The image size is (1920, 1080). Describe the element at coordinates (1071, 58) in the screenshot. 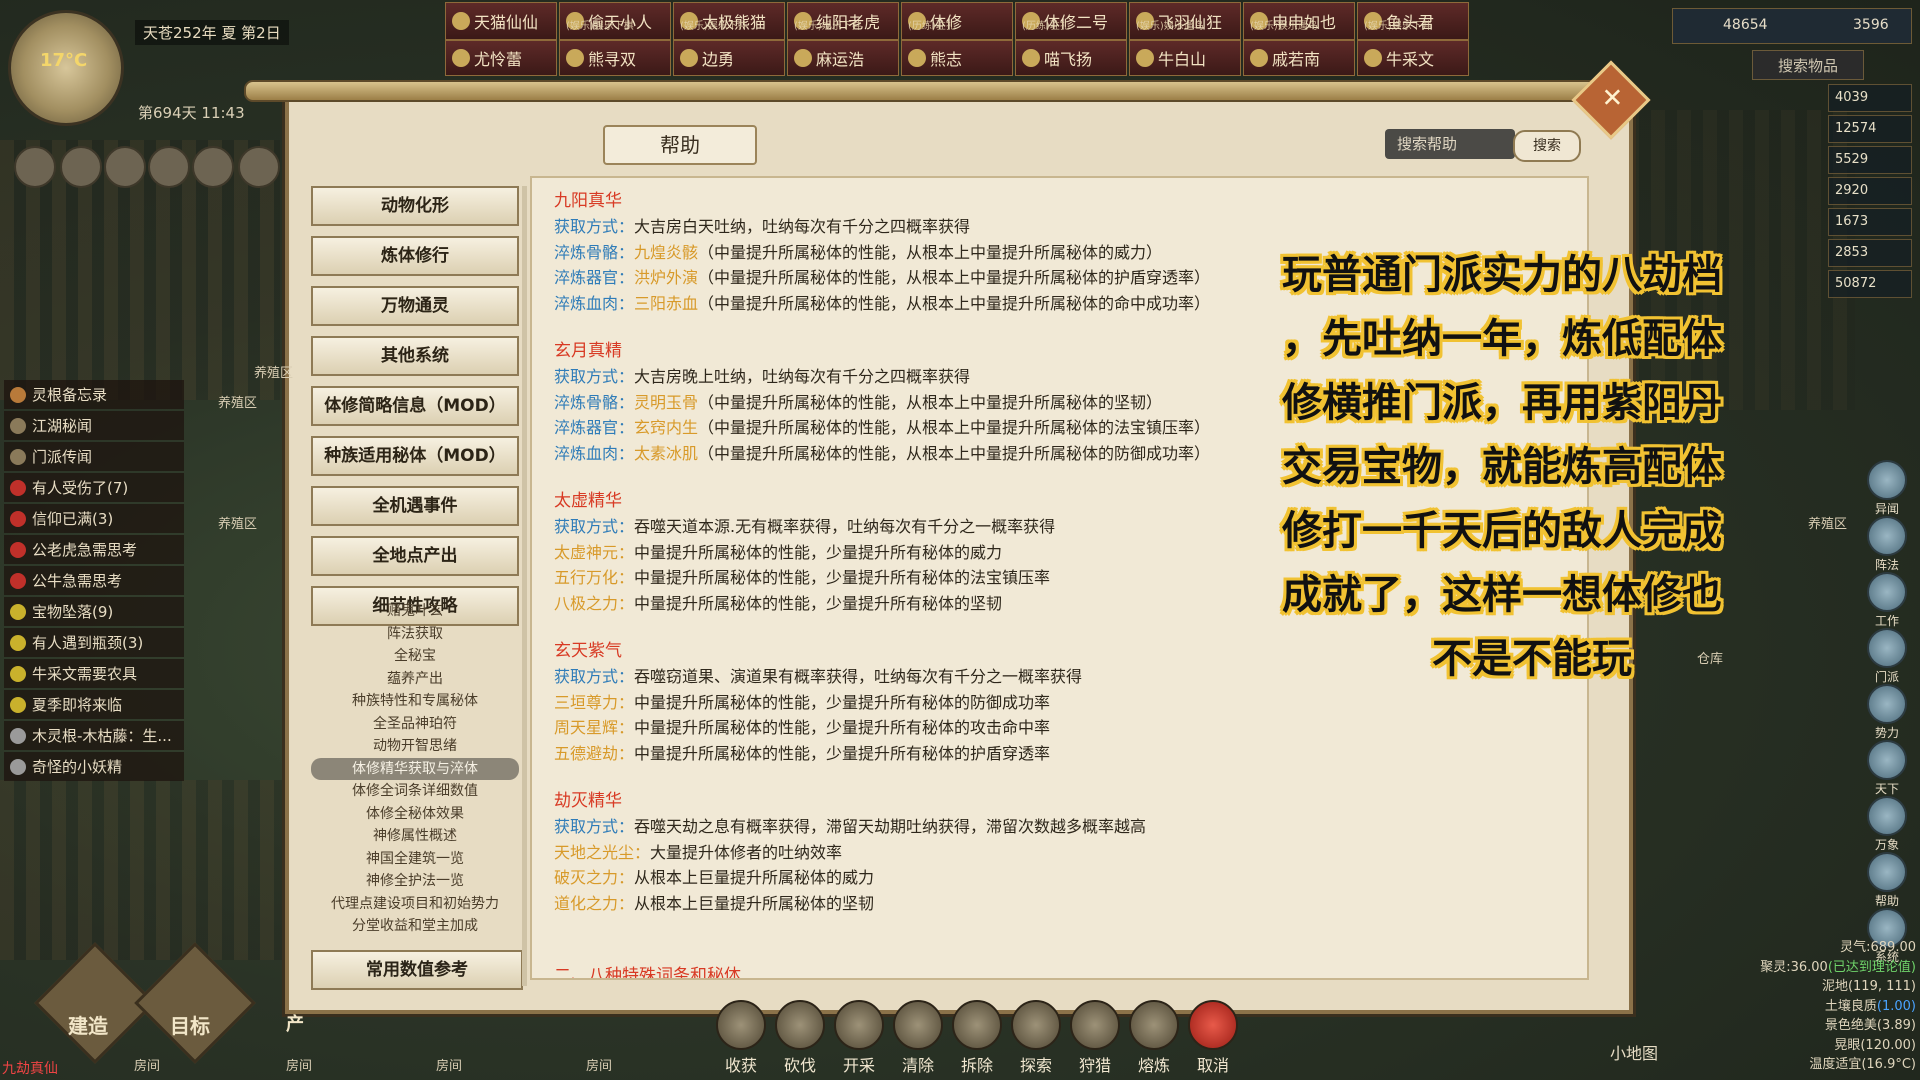

I see `npc-card-bottom: 喵飞扬` at that location.